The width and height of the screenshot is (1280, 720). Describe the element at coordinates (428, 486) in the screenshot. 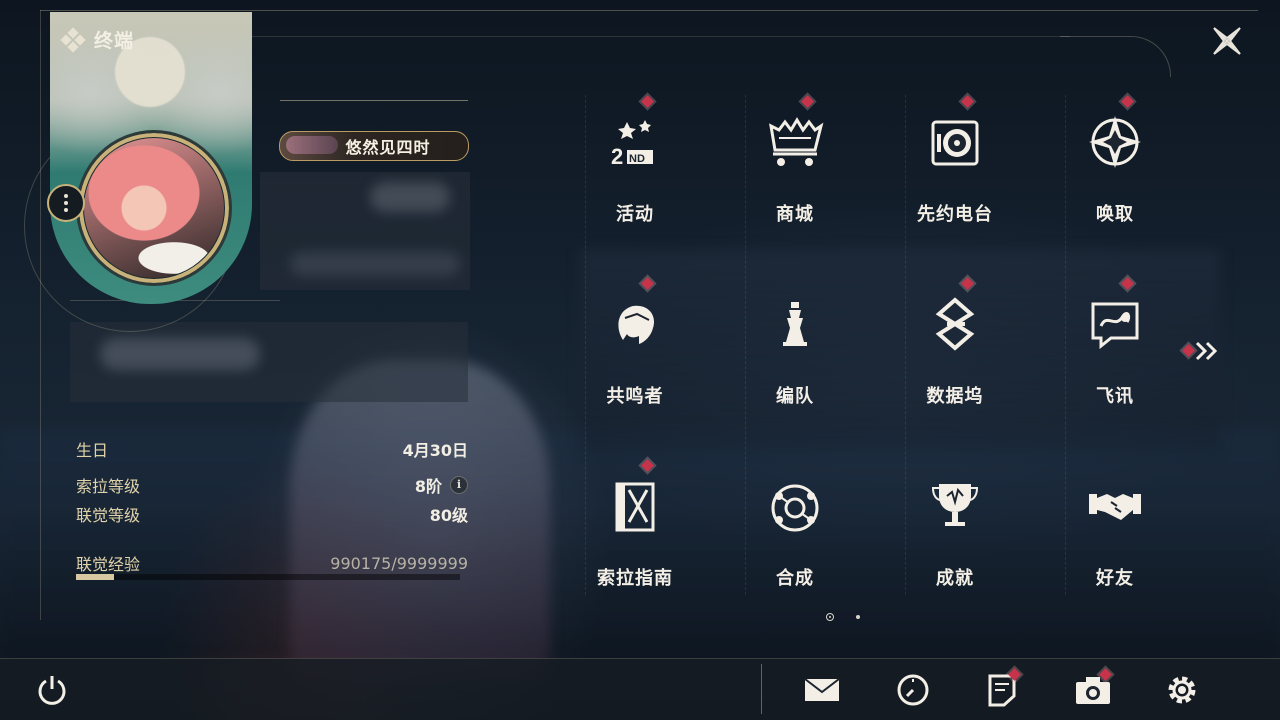

I see `sola-level-value: 8阶` at that location.